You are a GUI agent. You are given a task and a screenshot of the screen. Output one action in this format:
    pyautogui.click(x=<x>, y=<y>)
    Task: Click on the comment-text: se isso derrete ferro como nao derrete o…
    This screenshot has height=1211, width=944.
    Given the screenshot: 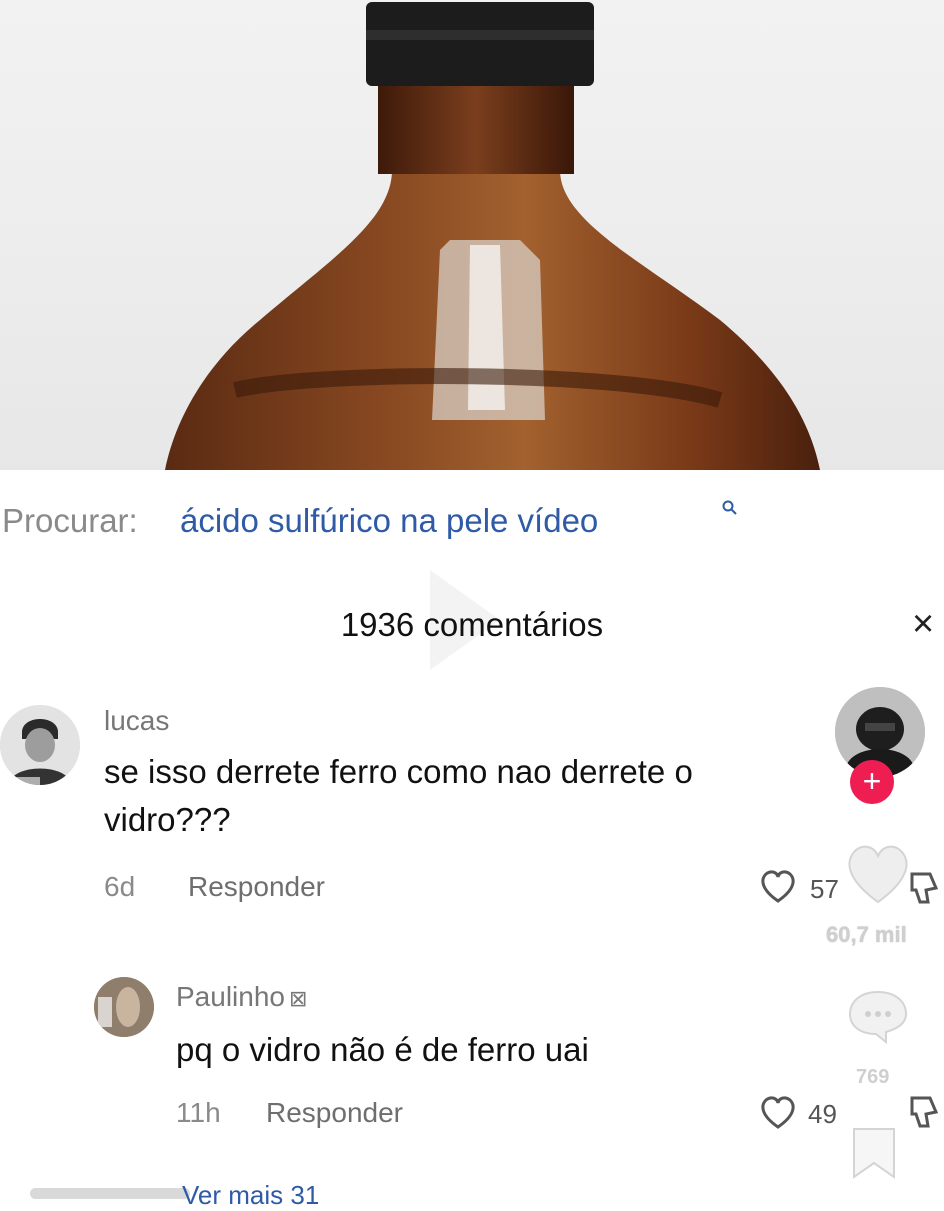 What is the action you would take?
    pyautogui.click(x=464, y=796)
    